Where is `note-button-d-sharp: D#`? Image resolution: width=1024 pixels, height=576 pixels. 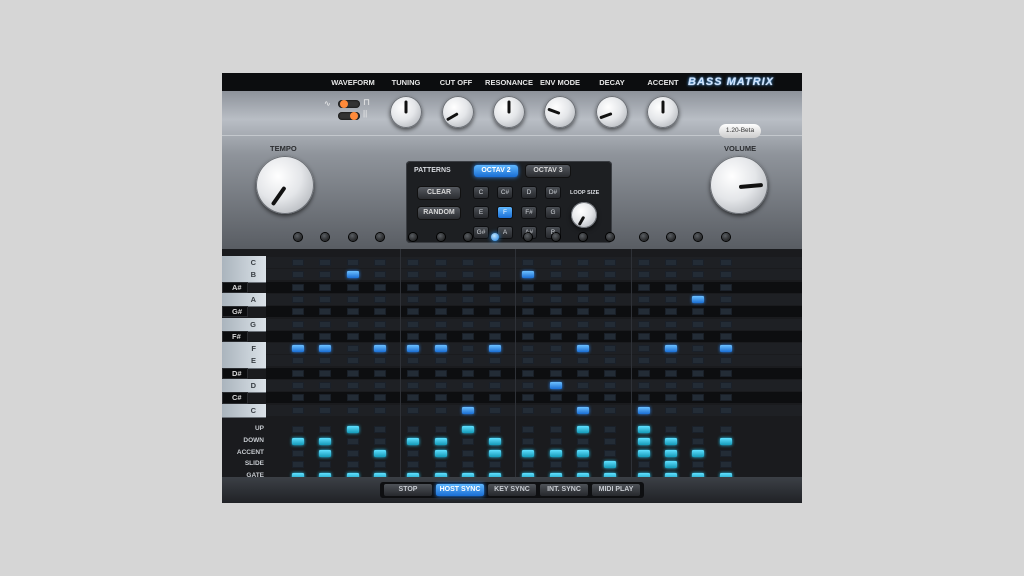
note-button-d-sharp: D# is located at coordinates (553, 192).